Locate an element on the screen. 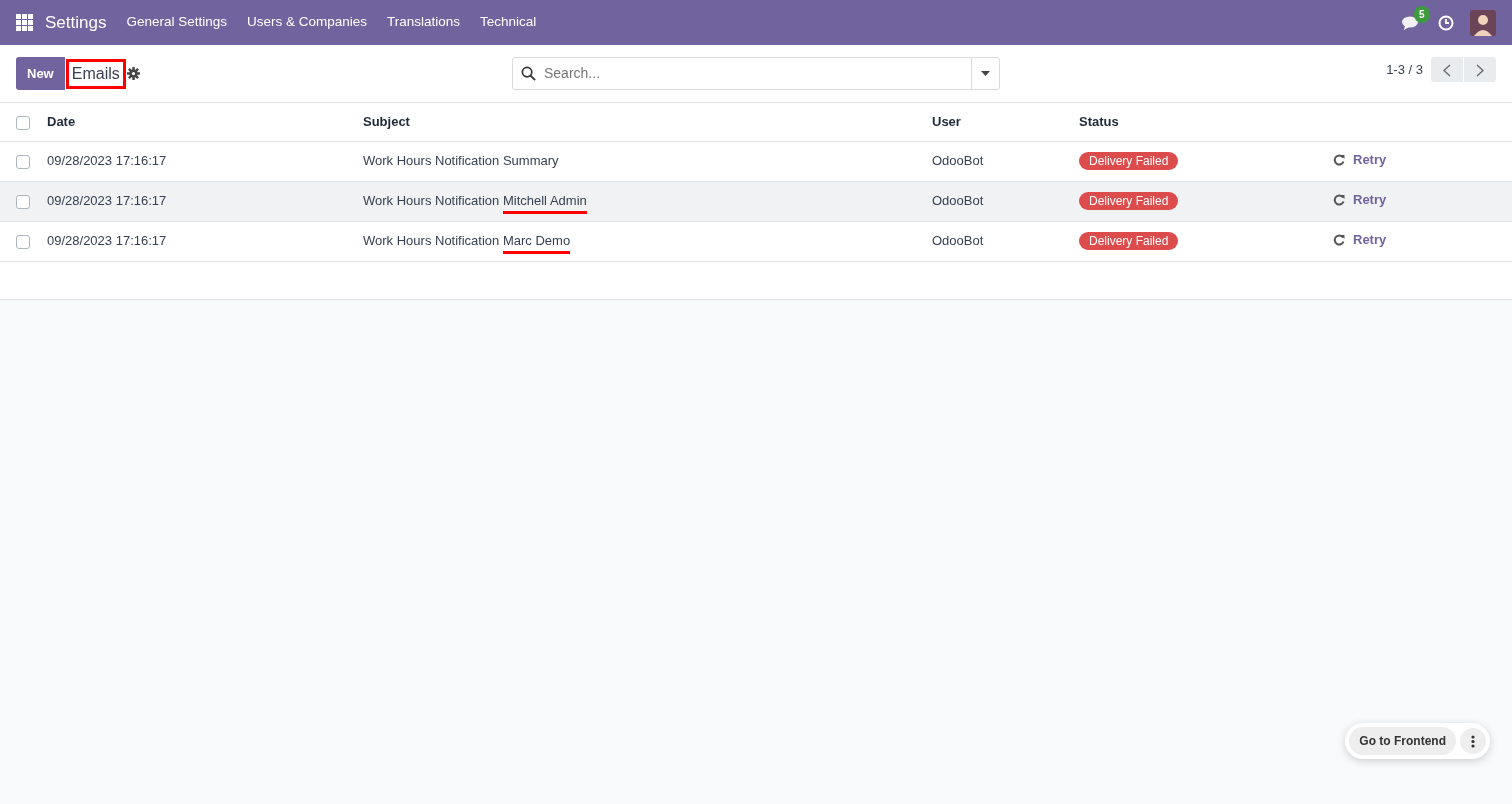 This screenshot has height=804, width=1512. column-header: Status is located at coordinates (1099, 121).